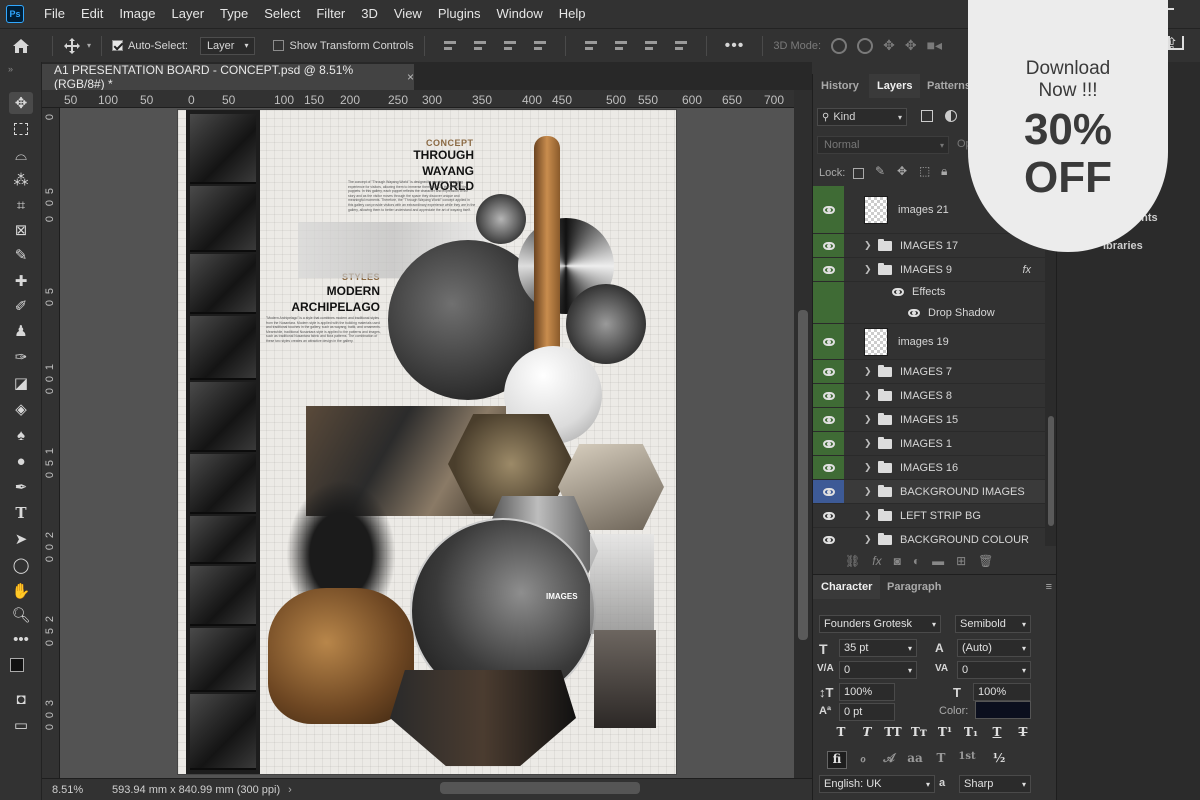 The height and width of the screenshot is (800, 1200). I want to click on antialias-dropdown: Sharp ▾, so click(995, 784).